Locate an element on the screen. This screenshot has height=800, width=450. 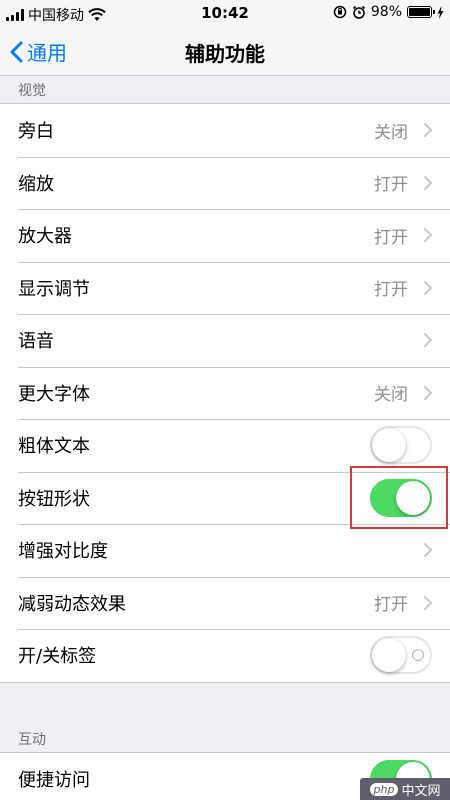
orientation-lock-icon is located at coordinates (340, 12).